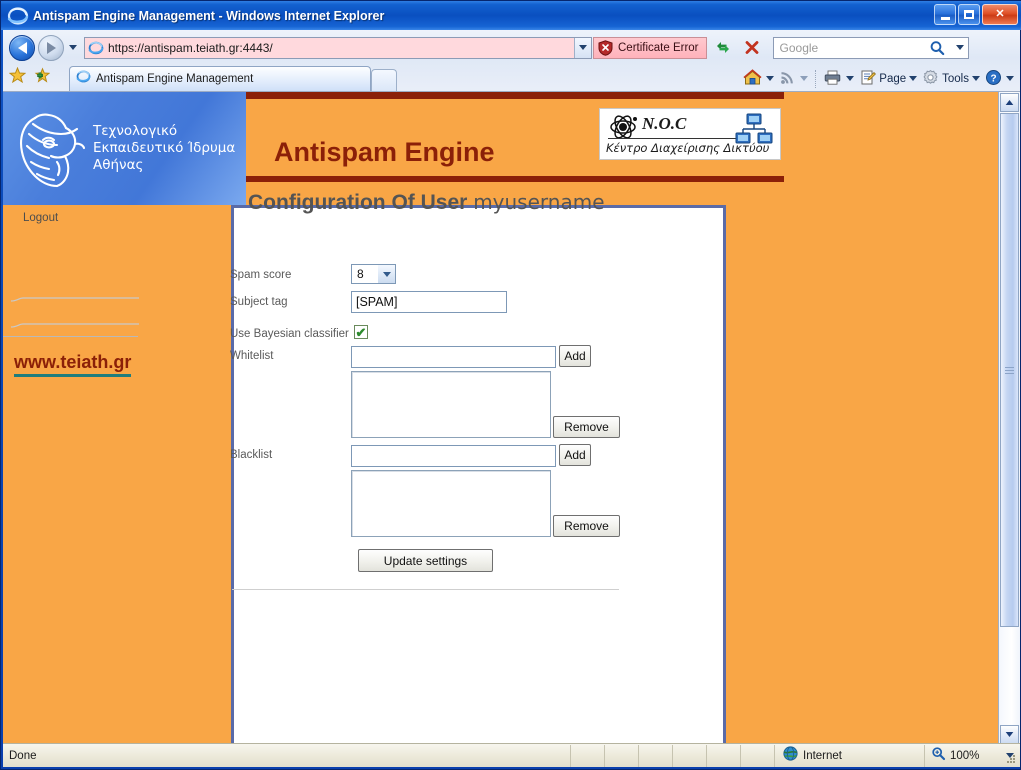  Describe the element at coordinates (1009, 102) in the screenshot. I see `scroll-up-button` at that location.